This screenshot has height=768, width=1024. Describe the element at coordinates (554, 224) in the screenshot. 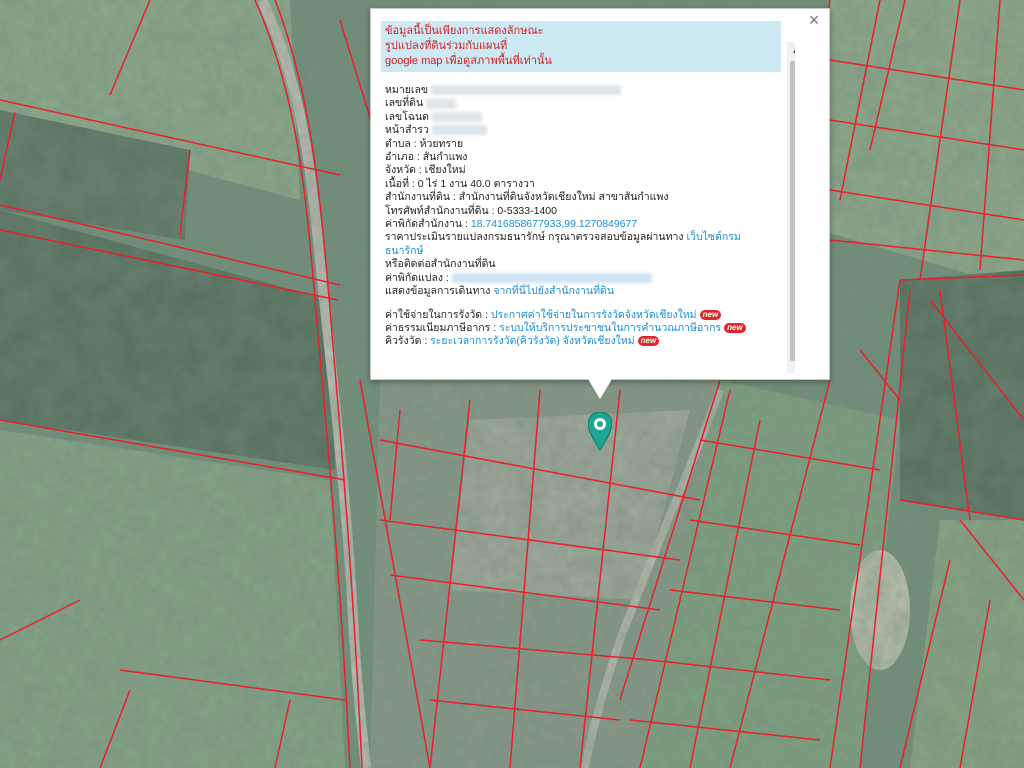

I see `office-coords-link: 18.7416858677933,99.1270849677` at that location.